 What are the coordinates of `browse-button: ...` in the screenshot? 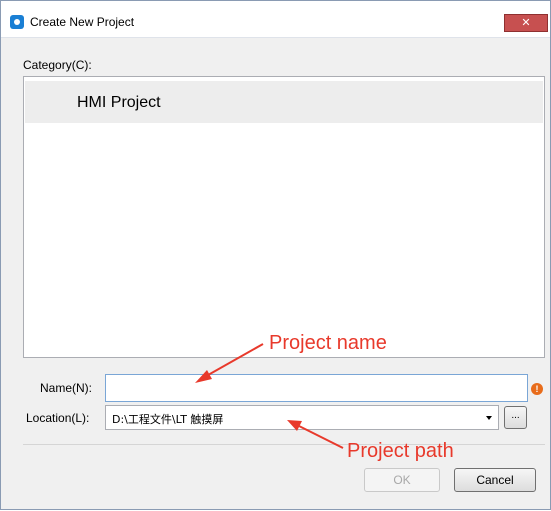 It's located at (515, 417).